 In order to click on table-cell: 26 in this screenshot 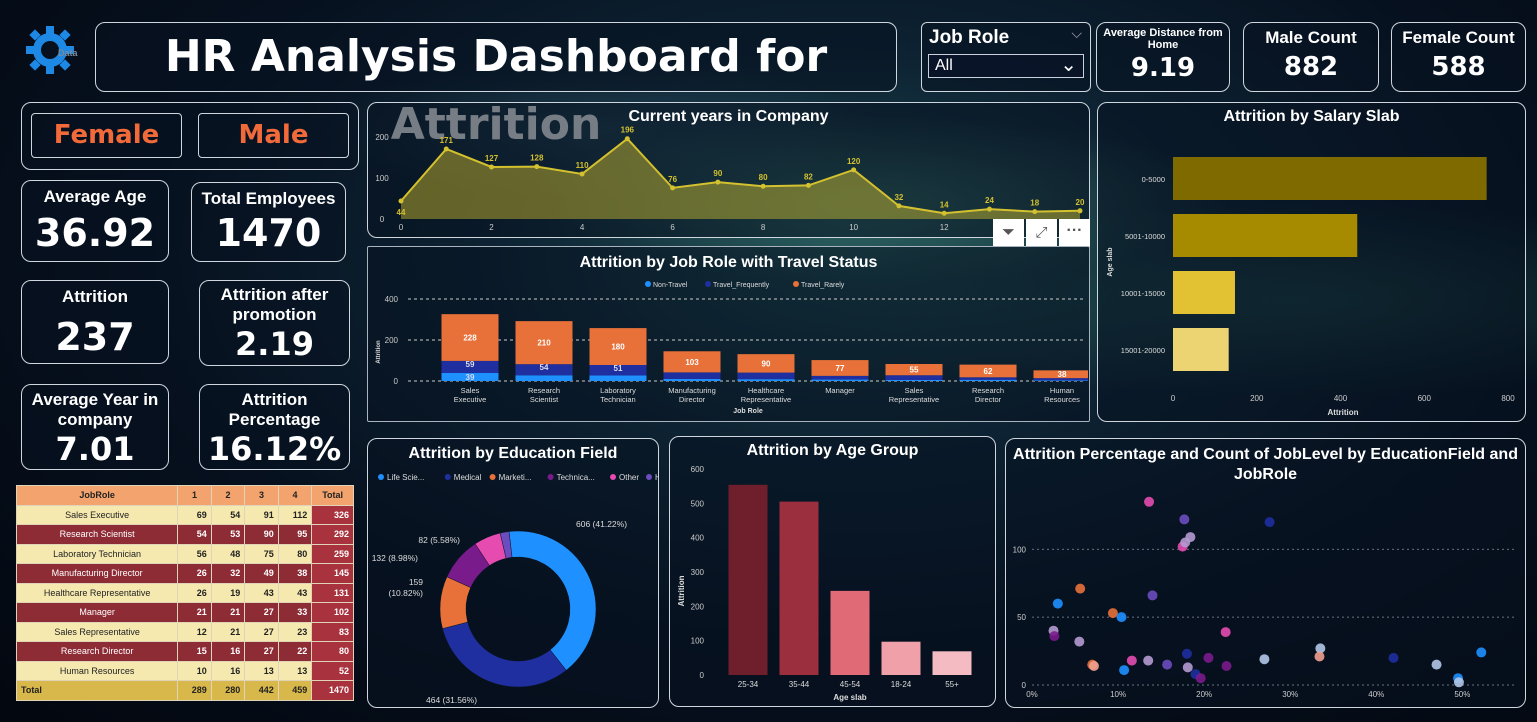, I will do `click(194, 573)`.